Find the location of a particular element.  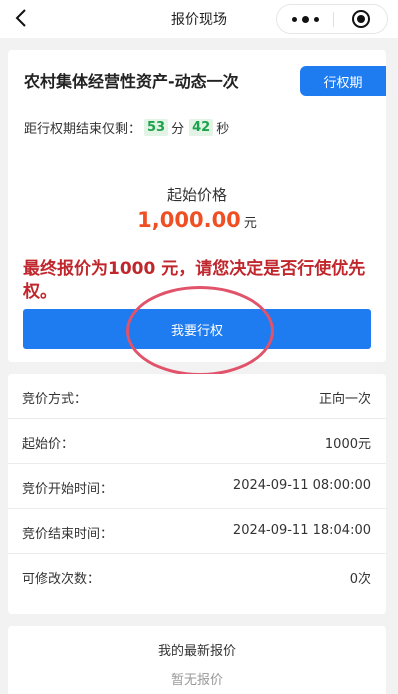

exercise-right-button: 我要行权 is located at coordinates (197, 329).